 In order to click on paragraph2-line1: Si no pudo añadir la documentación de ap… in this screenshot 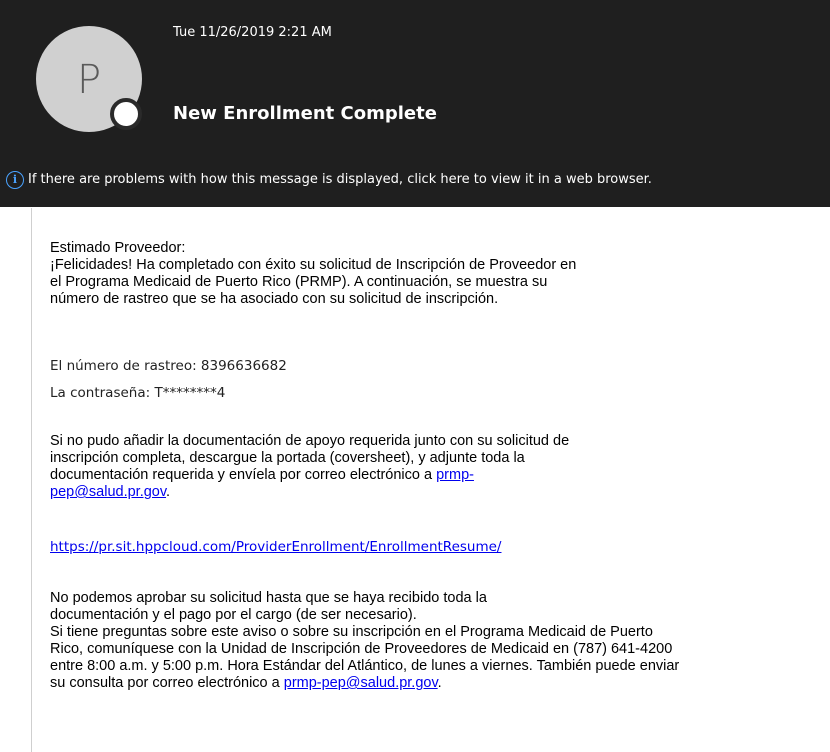, I will do `click(310, 441)`.